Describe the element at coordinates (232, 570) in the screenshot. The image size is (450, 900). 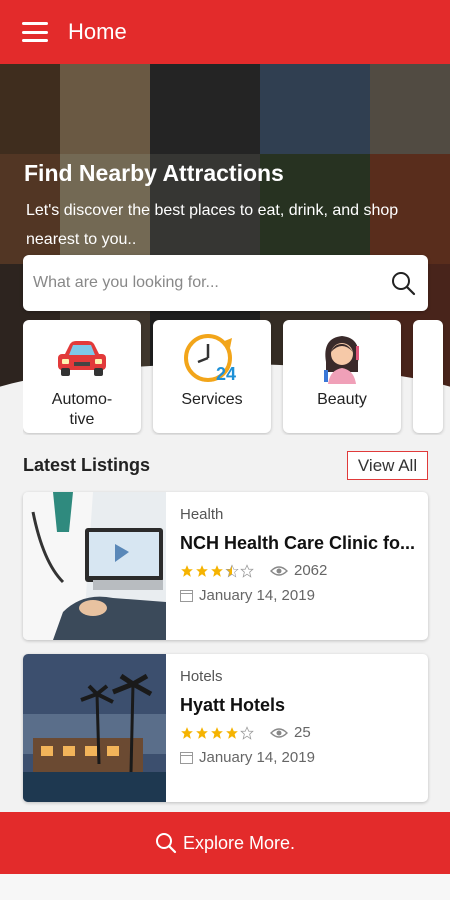
I see `star-half-icon` at that location.